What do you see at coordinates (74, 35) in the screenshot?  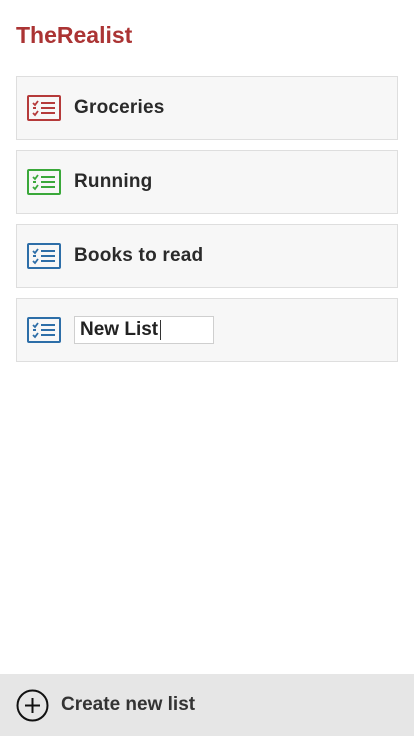 I see `app-title: TheRealist` at bounding box center [74, 35].